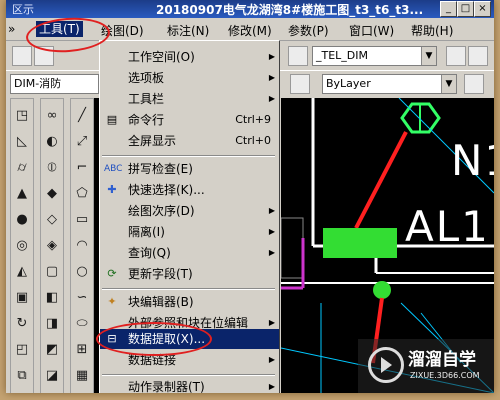 This screenshot has width=500, height=400. Describe the element at coordinates (22, 194) in the screenshot. I see `cone-icon: ▲` at that location.